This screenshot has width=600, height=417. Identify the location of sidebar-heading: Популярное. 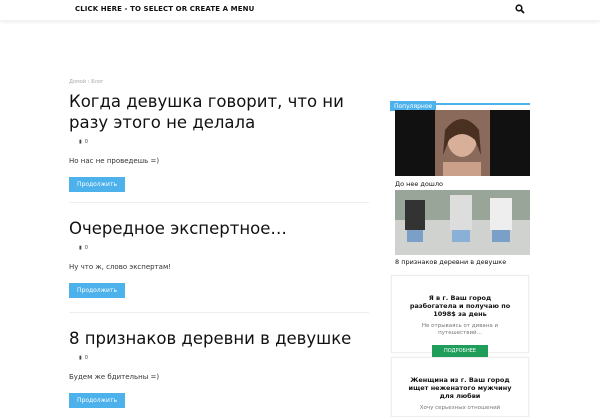
(460, 102).